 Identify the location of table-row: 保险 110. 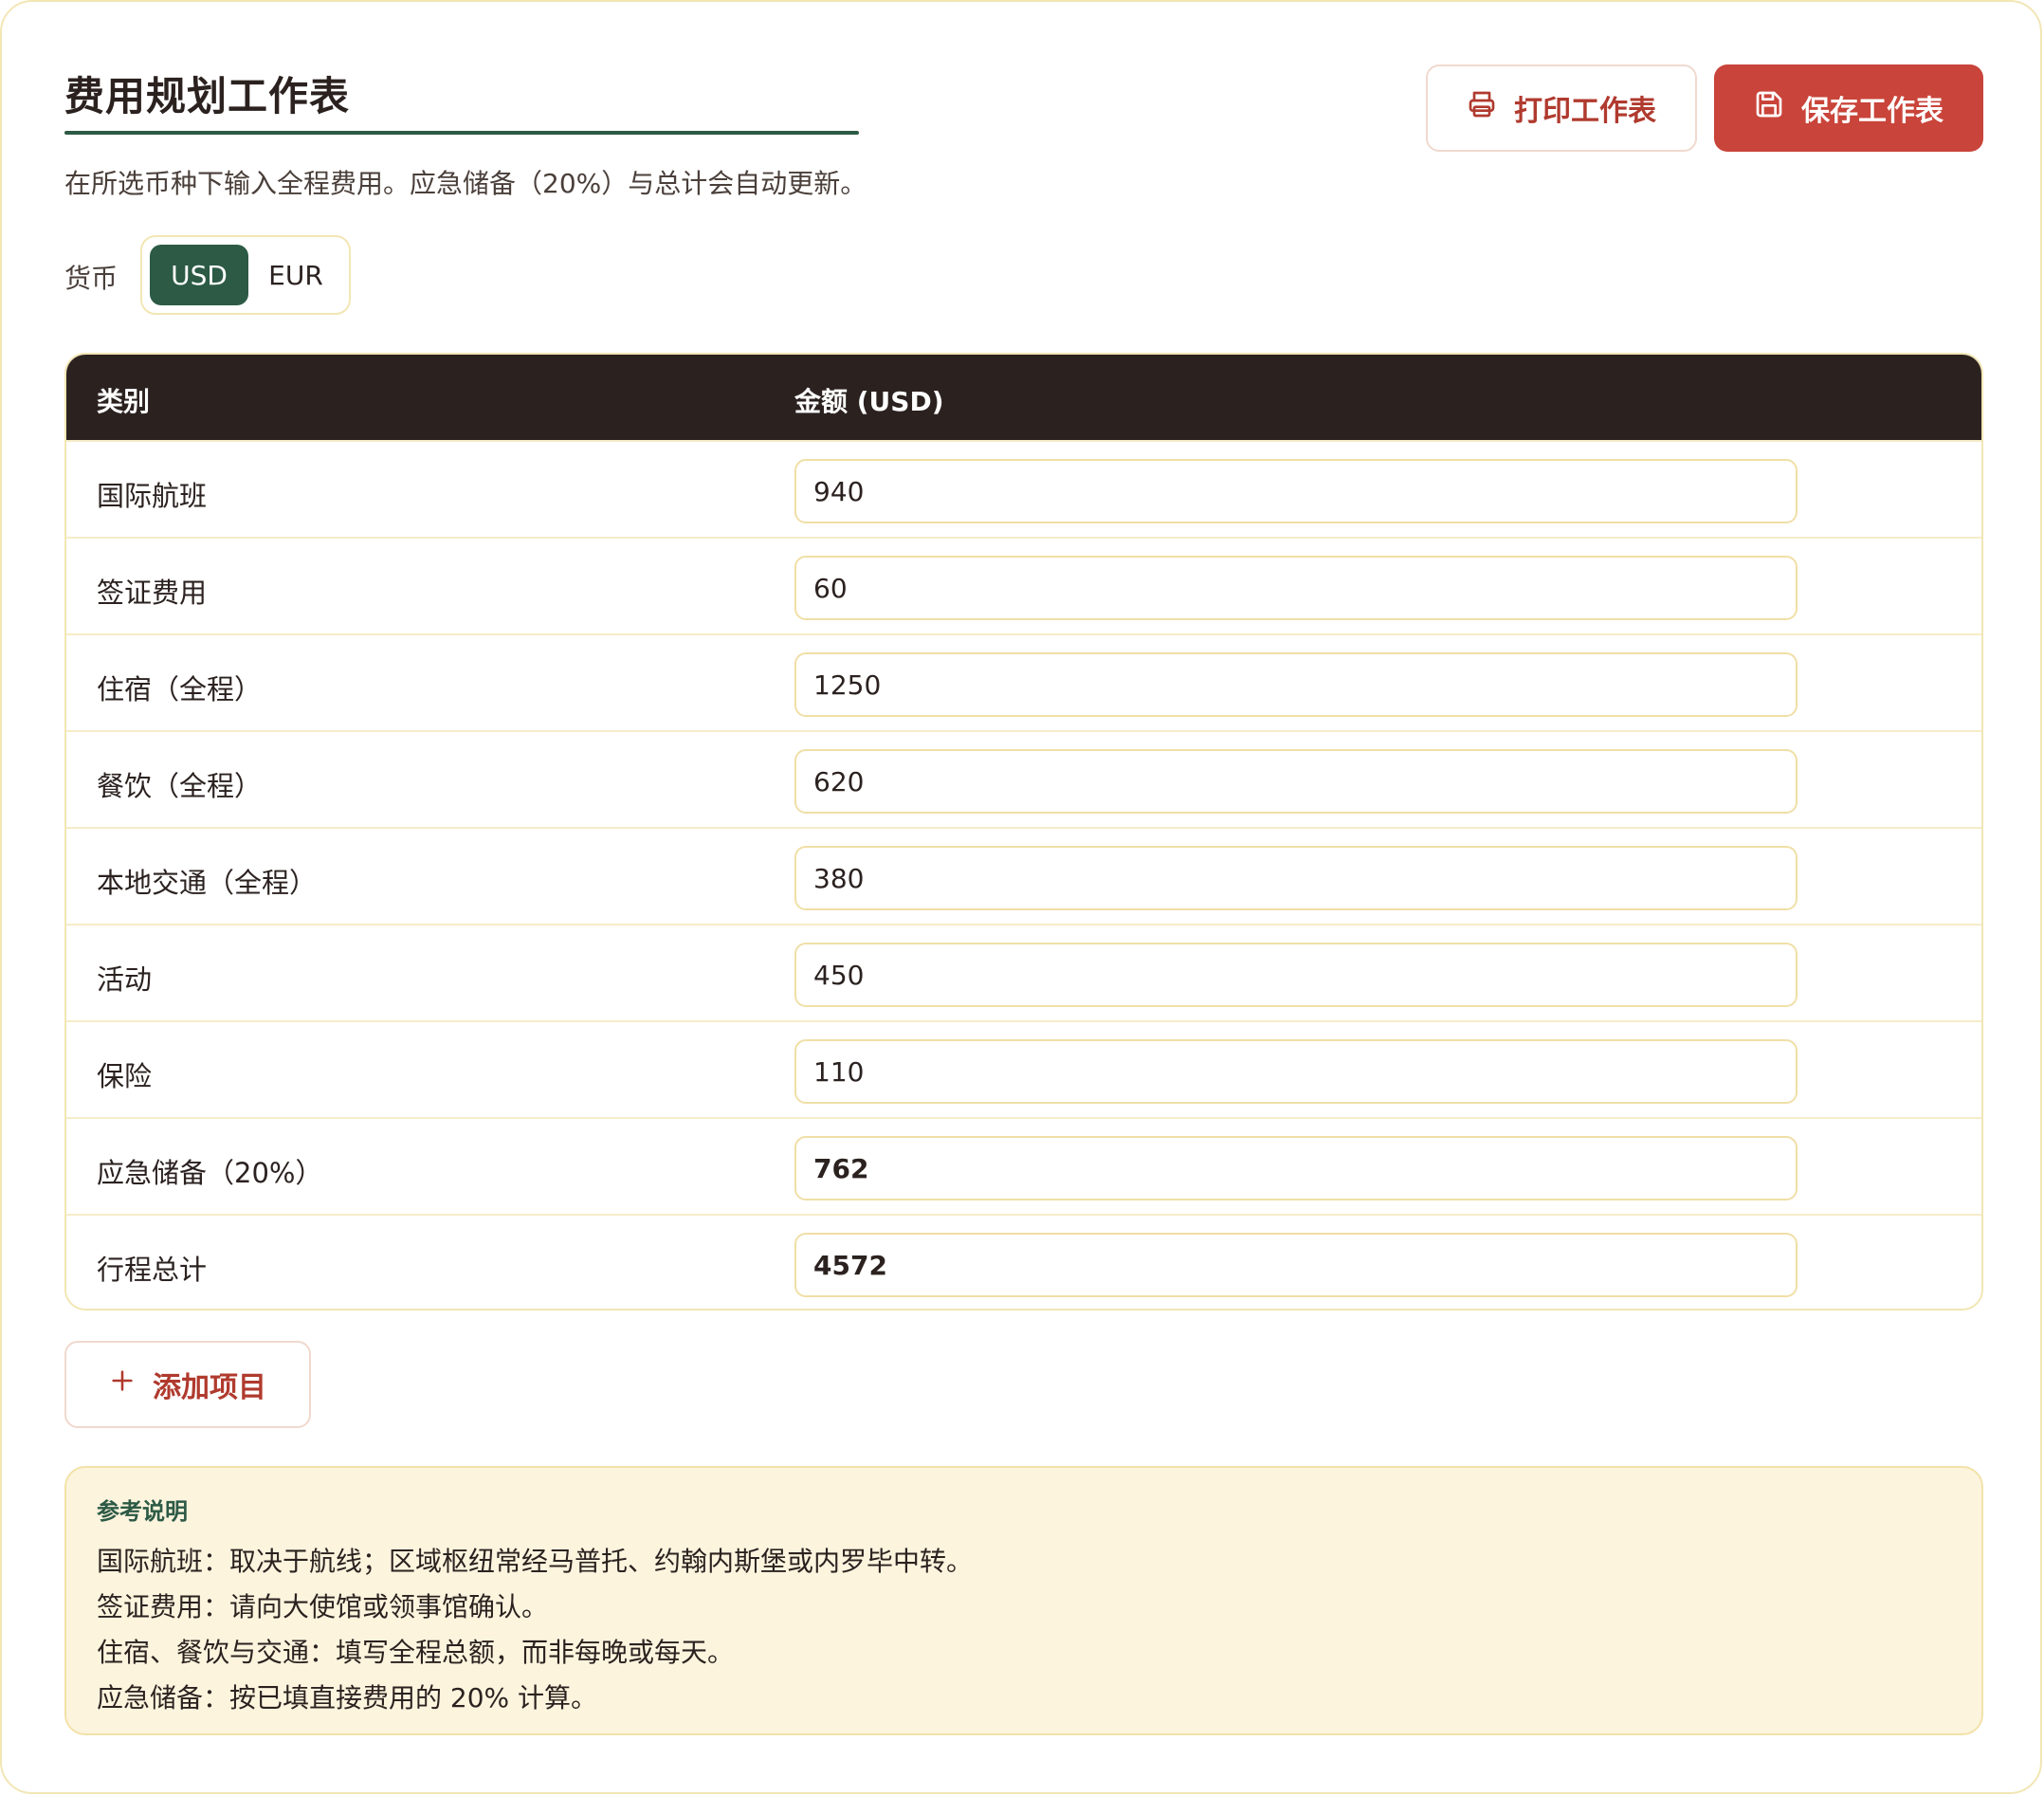
(1023, 1068).